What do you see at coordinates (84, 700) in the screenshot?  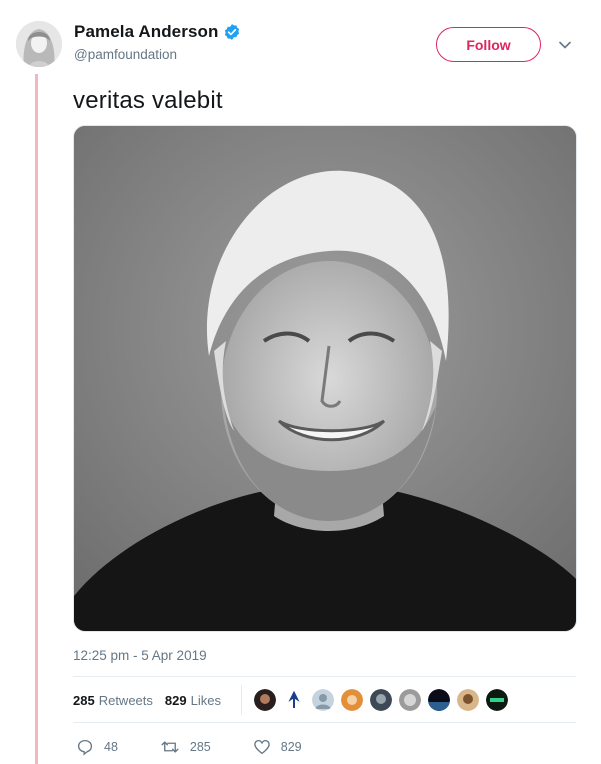 I see `retweets-count: 285` at bounding box center [84, 700].